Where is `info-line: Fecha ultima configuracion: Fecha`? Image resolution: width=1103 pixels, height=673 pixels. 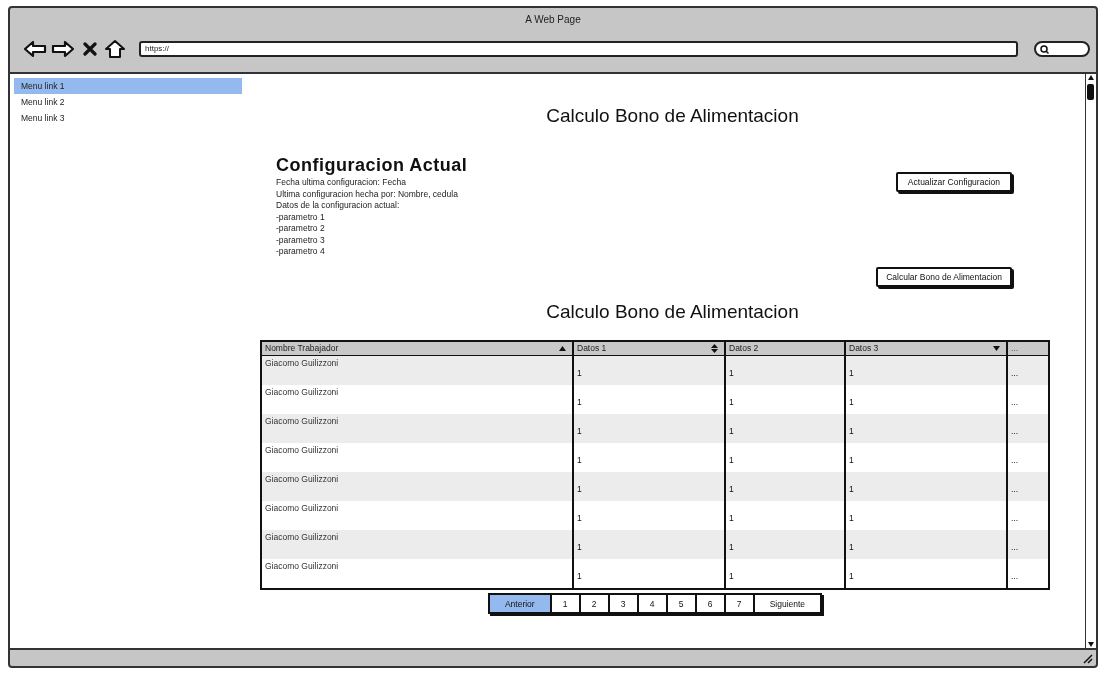 info-line: Fecha ultima configuracion: Fecha is located at coordinates (341, 183).